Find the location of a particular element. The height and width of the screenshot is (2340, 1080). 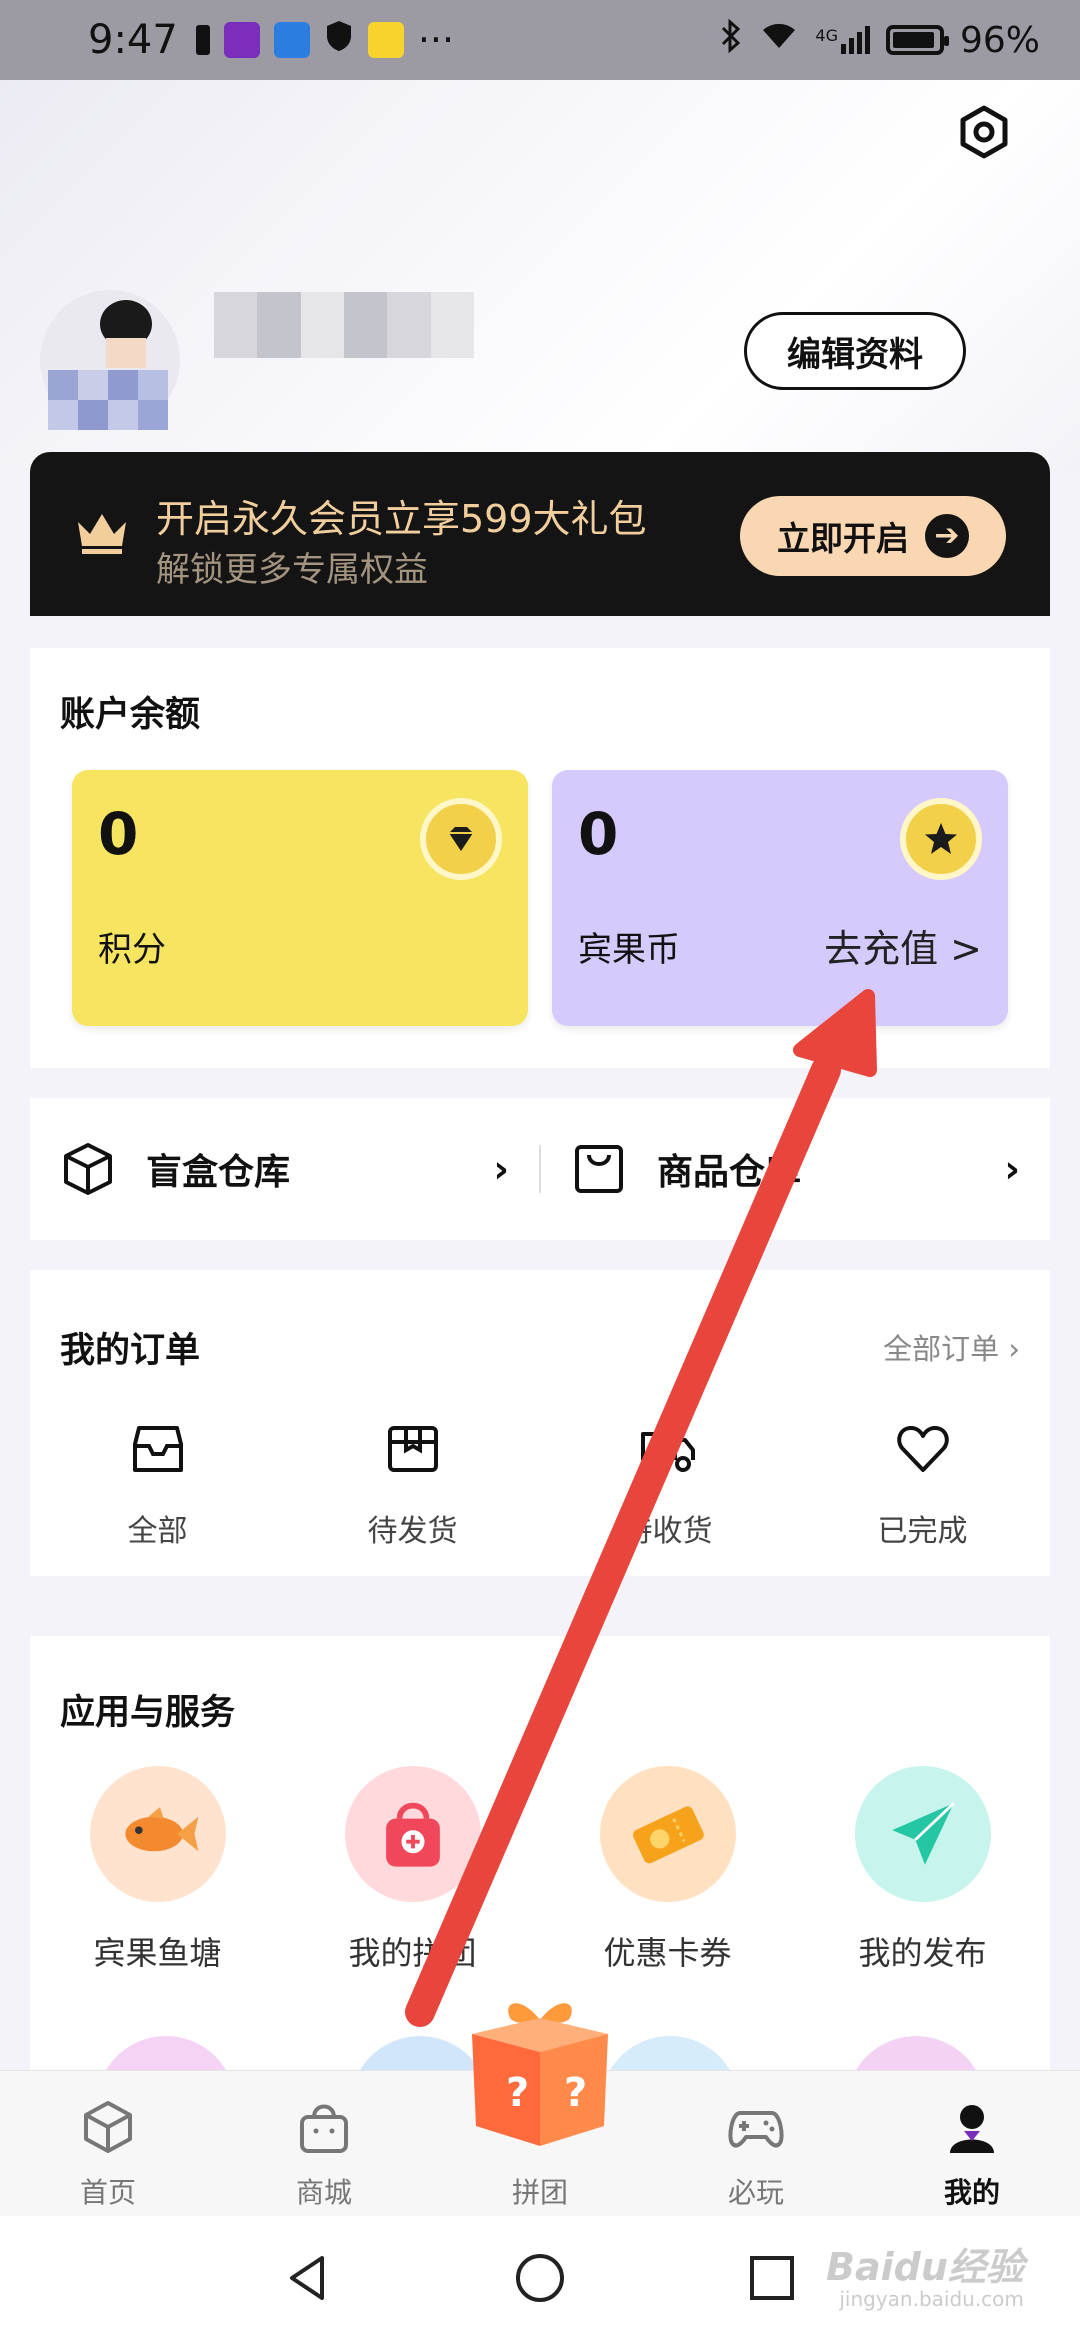

service-my-group: 我的拼团 is located at coordinates (412, 1870).